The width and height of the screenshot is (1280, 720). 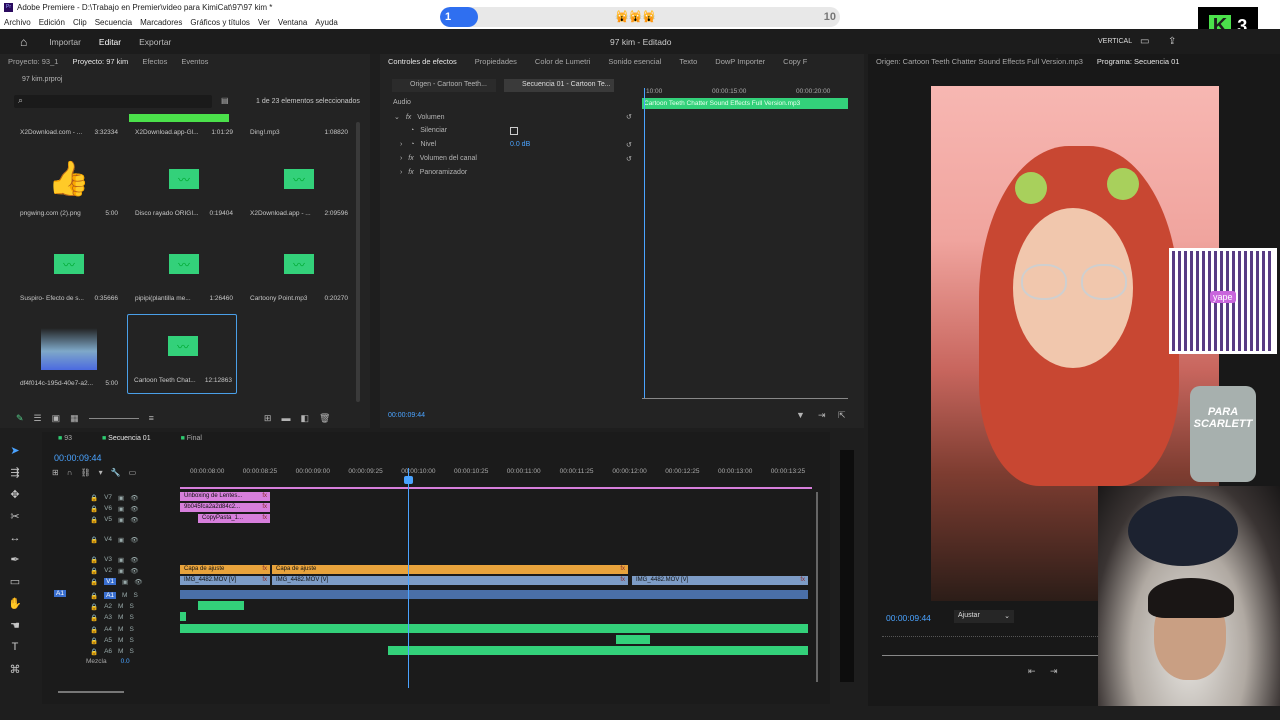 What do you see at coordinates (15, 473) in the screenshot?
I see `track-select-icon: ⇶` at bounding box center [15, 473].